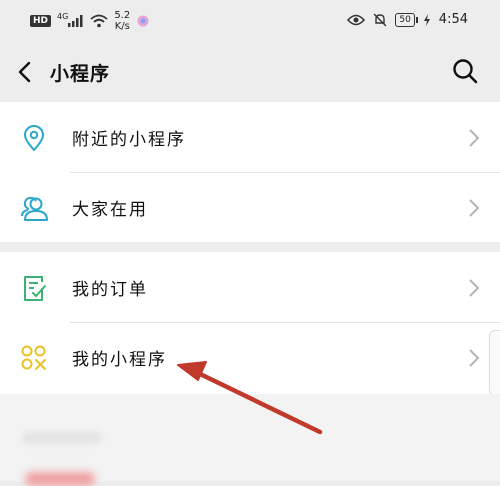 This screenshot has width=500, height=486. Describe the element at coordinates (63, 16) in the screenshot. I see `network-type: 4G` at that location.